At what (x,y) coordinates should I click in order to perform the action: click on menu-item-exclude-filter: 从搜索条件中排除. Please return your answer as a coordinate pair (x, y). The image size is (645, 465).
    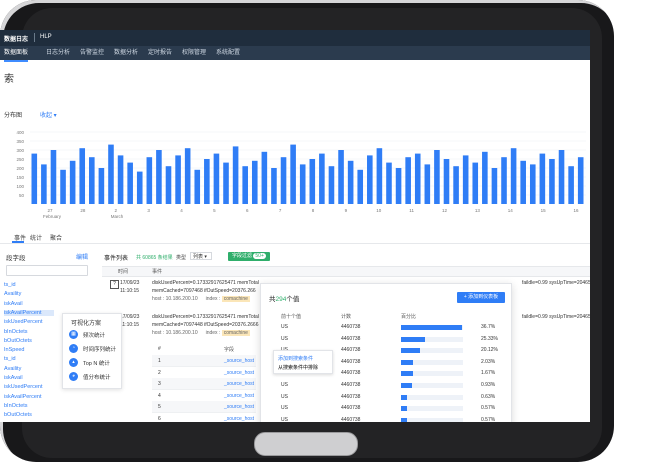
    Looking at the image, I should click on (298, 367).